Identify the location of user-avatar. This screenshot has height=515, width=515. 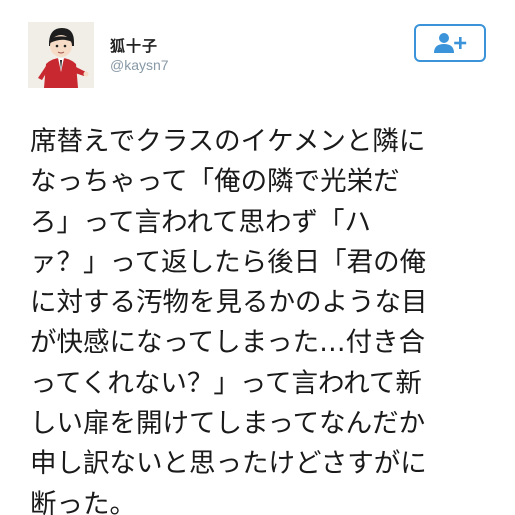
(61, 55).